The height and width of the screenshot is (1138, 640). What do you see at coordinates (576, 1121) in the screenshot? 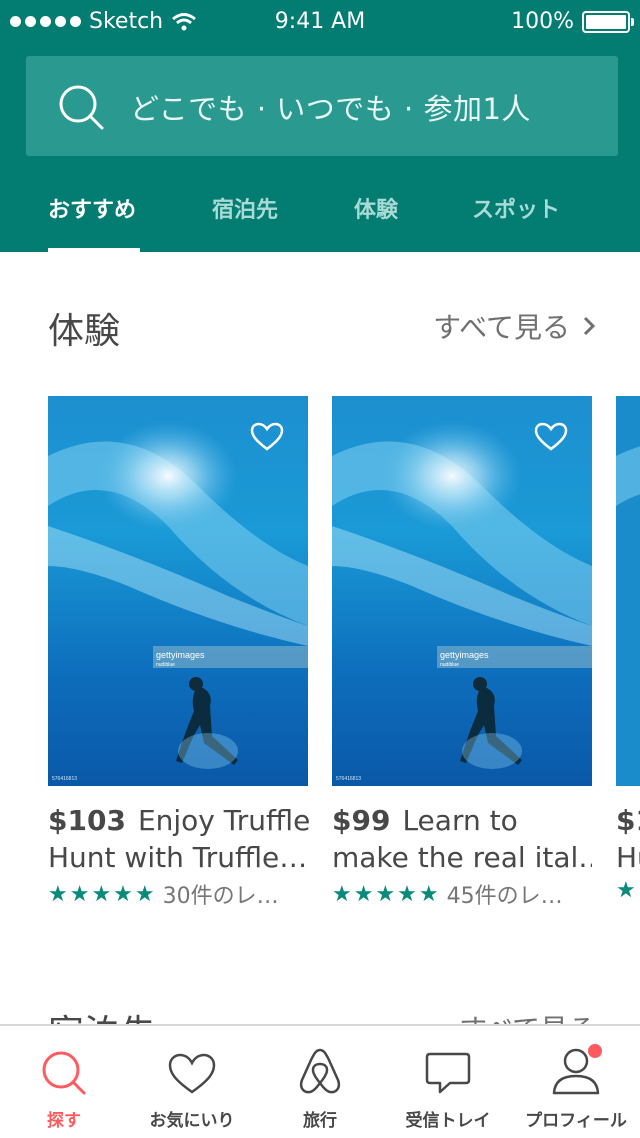
I see `tabbar-label: プロフィール` at bounding box center [576, 1121].